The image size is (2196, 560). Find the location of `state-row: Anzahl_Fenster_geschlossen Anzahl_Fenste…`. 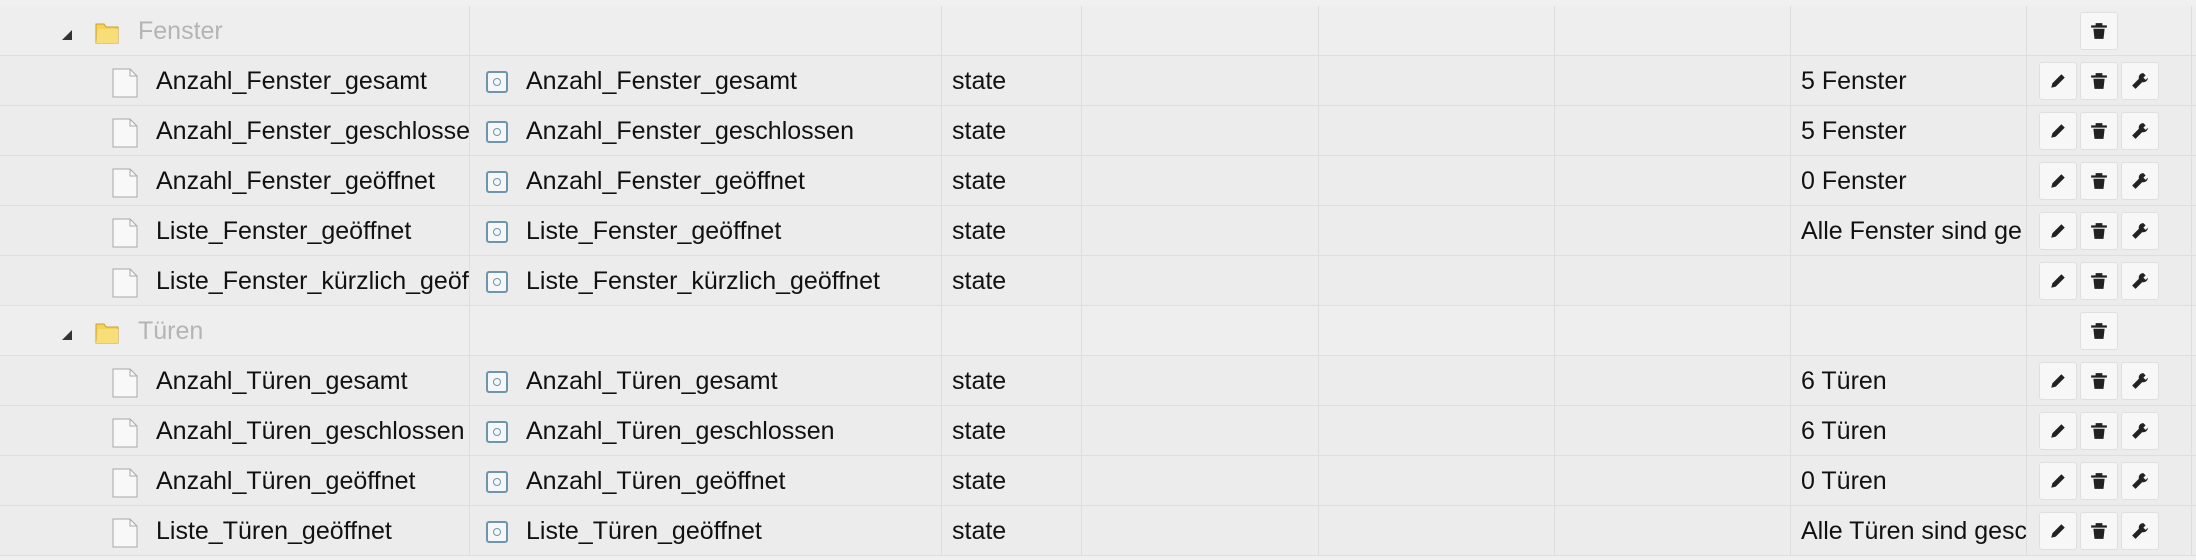

state-row: Anzahl_Fenster_geschlossen Anzahl_Fenste… is located at coordinates (1098, 131).